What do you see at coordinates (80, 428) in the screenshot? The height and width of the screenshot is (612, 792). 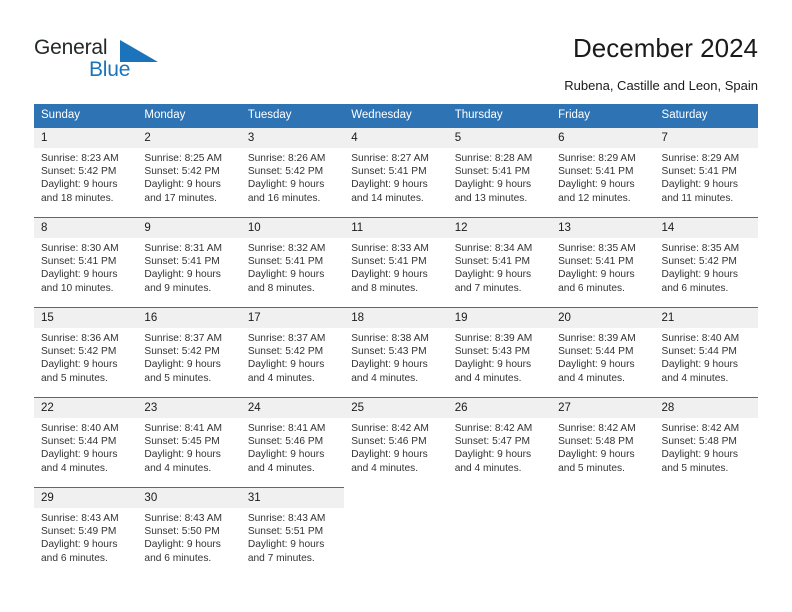 I see `sunrise-text: Sunrise: 8:40 AM` at bounding box center [80, 428].